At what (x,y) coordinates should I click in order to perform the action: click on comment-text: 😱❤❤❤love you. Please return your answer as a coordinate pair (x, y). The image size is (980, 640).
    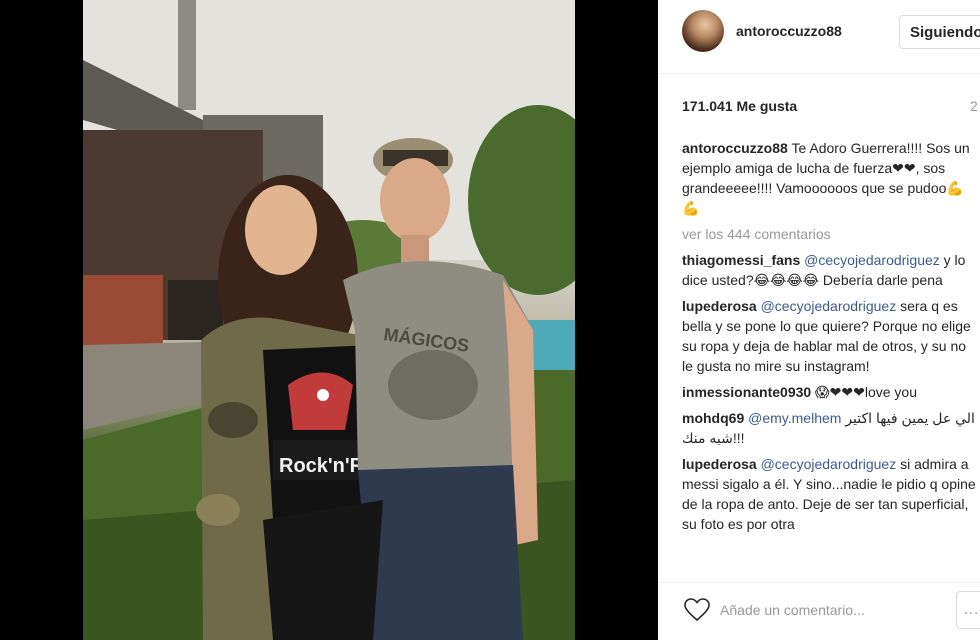
    Looking at the image, I should click on (864, 392).